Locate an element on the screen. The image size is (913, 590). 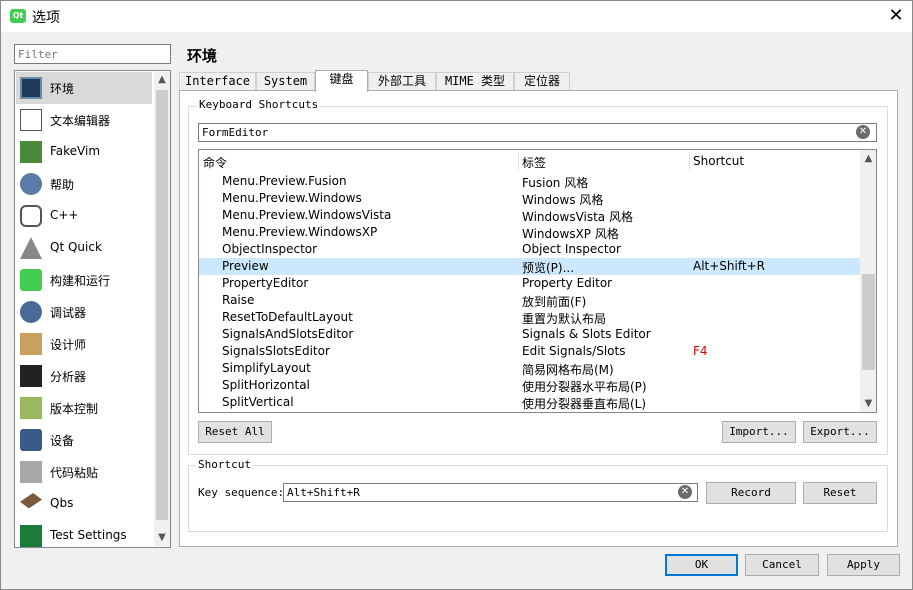
column-header-label: 标签 is located at coordinates (534, 162).